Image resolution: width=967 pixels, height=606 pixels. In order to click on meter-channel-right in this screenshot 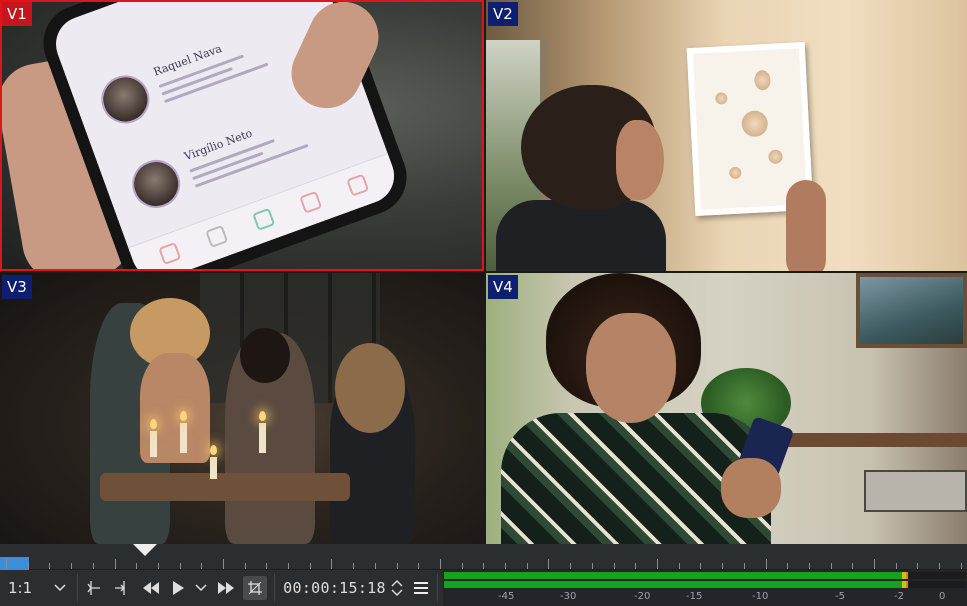, I will do `click(705, 584)`.